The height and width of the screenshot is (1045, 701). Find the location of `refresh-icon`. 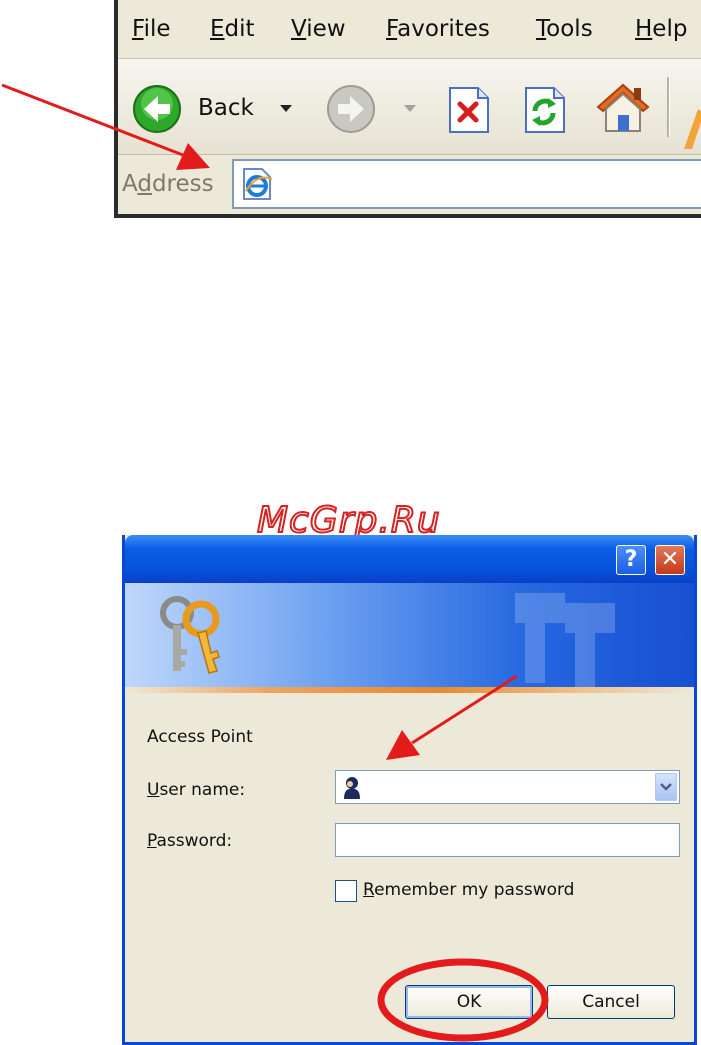

refresh-icon is located at coordinates (545, 110).